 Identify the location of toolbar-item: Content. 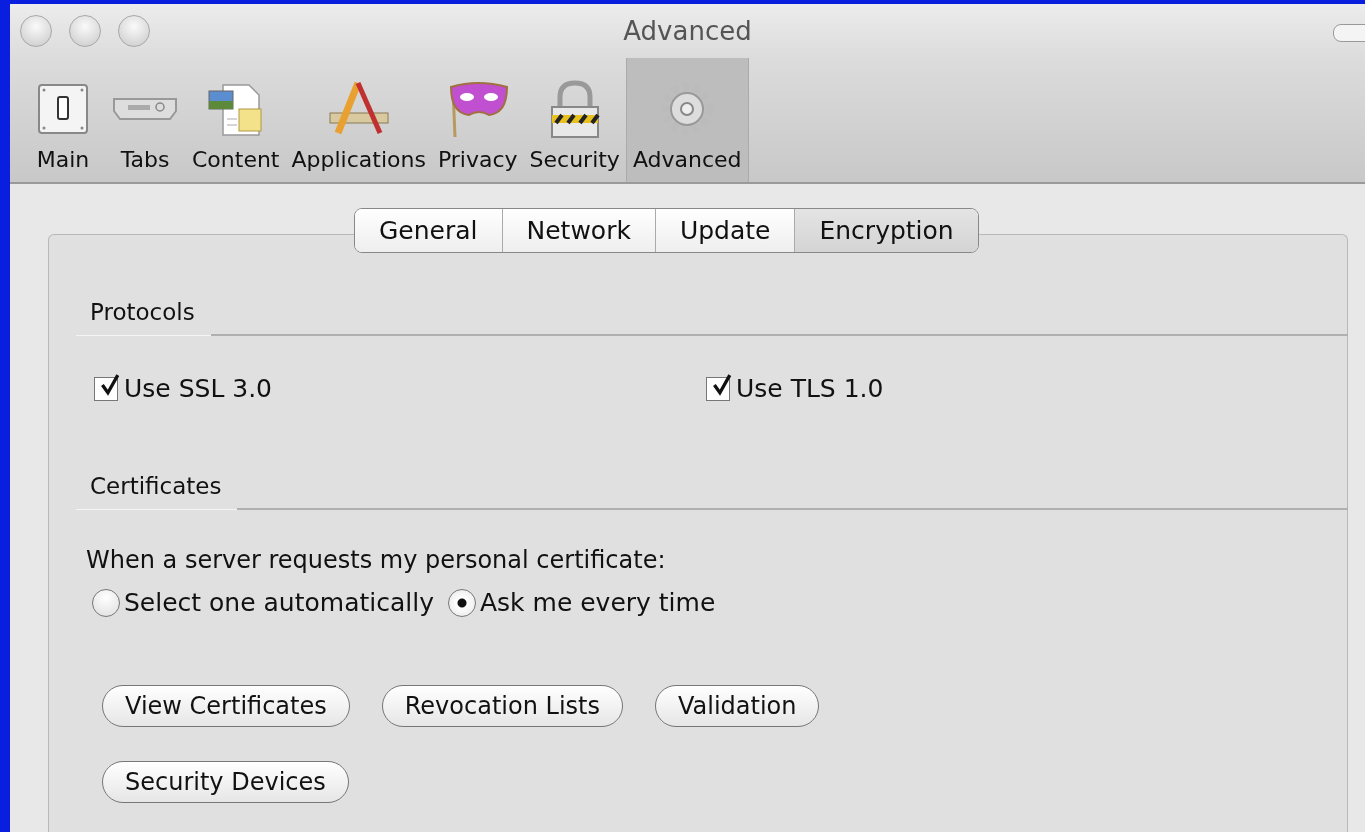
(236, 120).